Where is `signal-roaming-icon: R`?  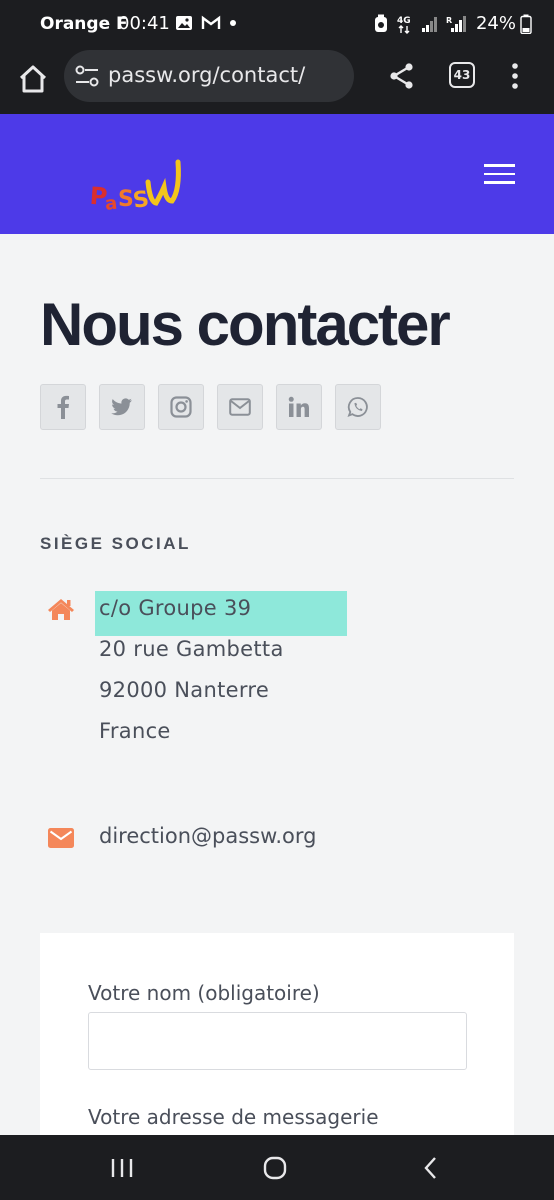 signal-roaming-icon: R is located at coordinates (456, 24).